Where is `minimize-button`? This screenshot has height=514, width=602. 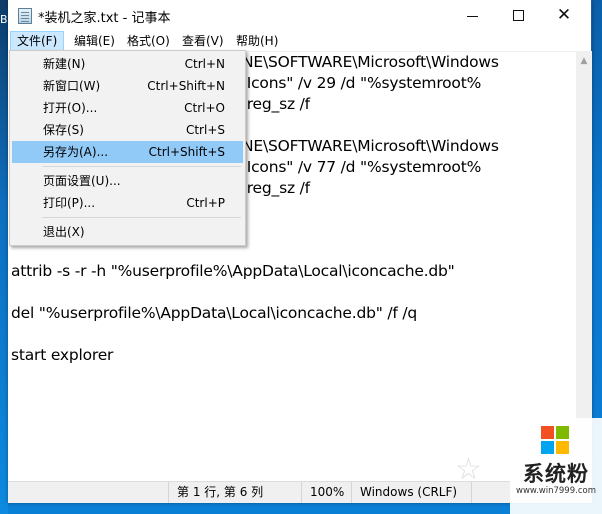
minimize-button is located at coordinates (472, 15).